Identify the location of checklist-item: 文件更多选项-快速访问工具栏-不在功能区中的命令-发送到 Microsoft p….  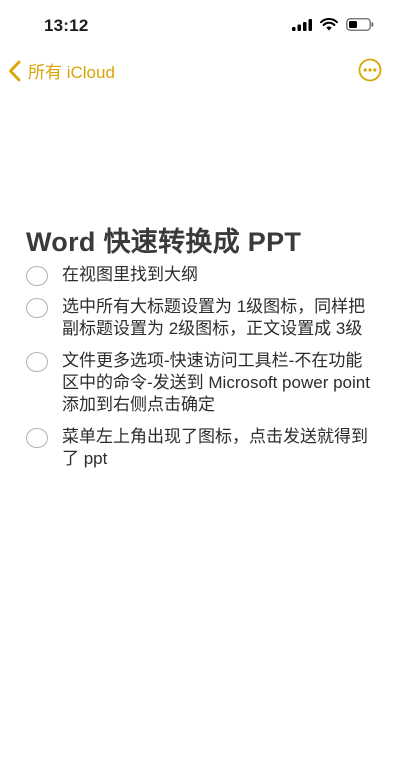
(201, 383).